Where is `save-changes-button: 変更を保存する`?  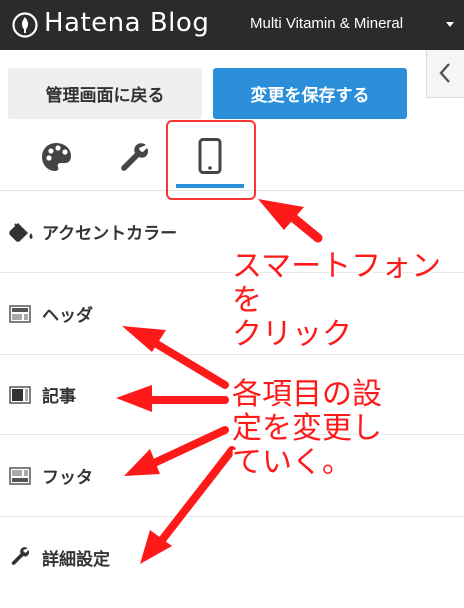 save-changes-button: 変更を保存する is located at coordinates (310, 93).